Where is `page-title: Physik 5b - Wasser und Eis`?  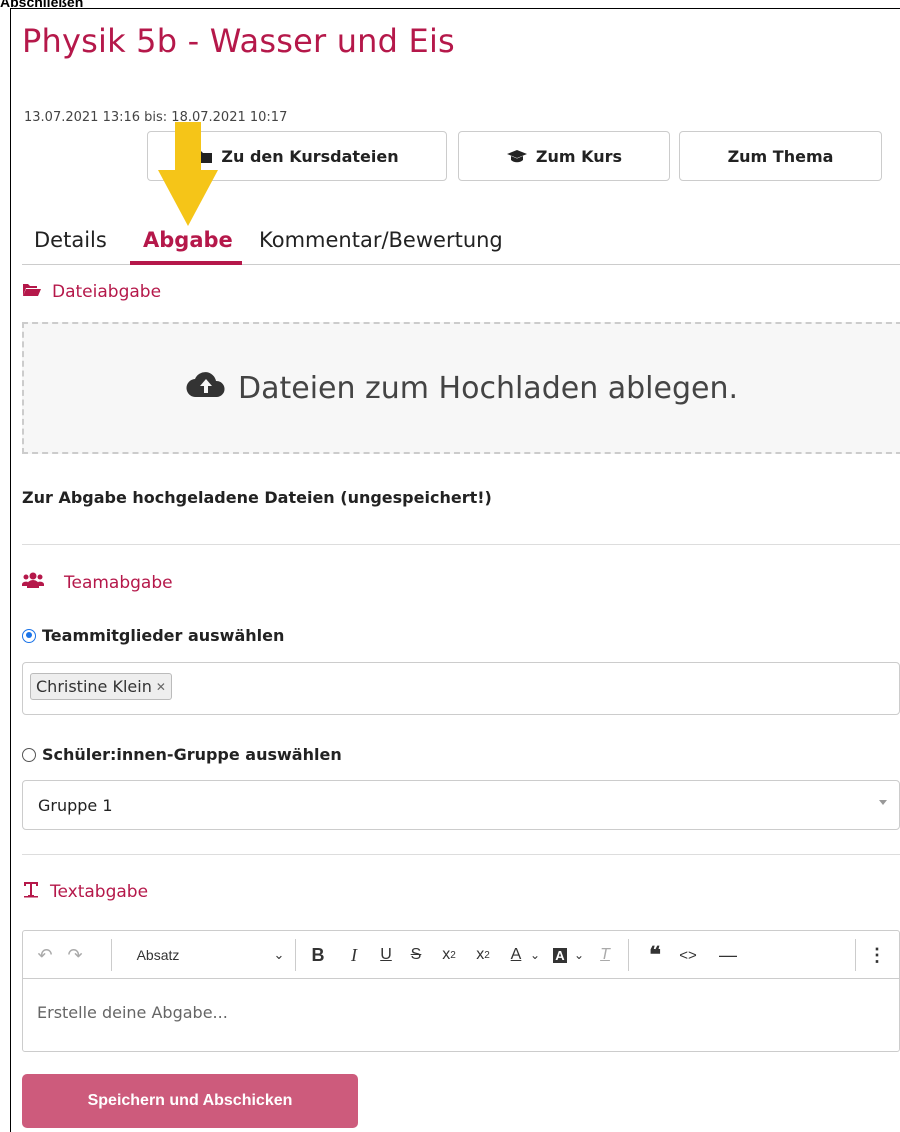
page-title: Physik 5b - Wasser und Eis is located at coordinates (238, 41).